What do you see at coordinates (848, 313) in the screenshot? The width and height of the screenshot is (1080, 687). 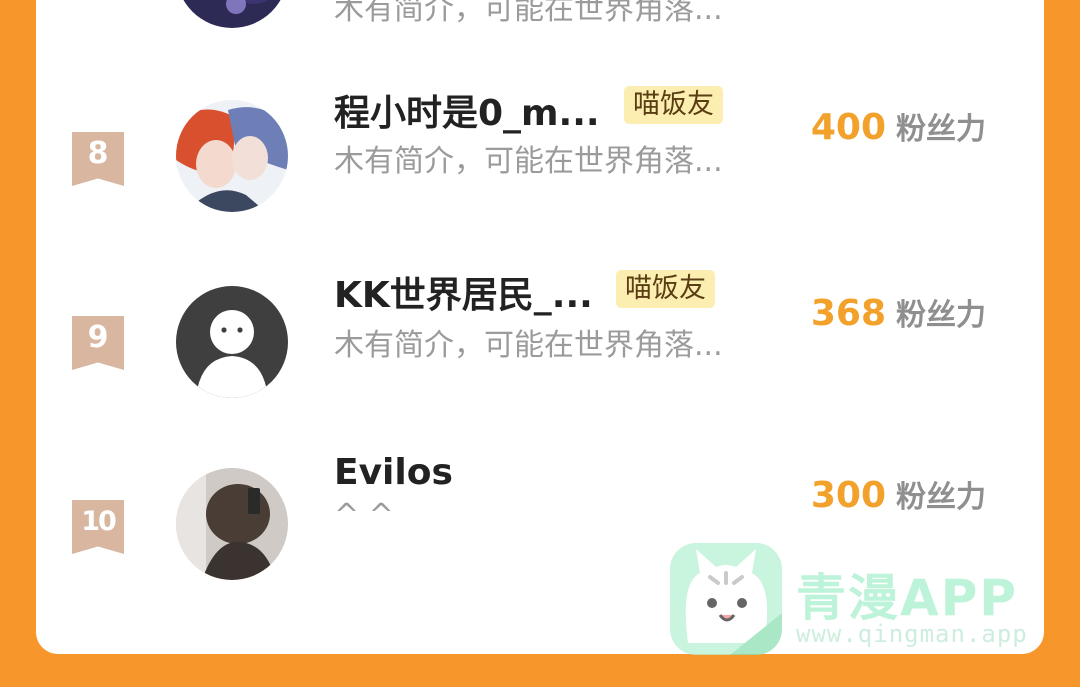 I see `fan-power-value: 368` at bounding box center [848, 313].